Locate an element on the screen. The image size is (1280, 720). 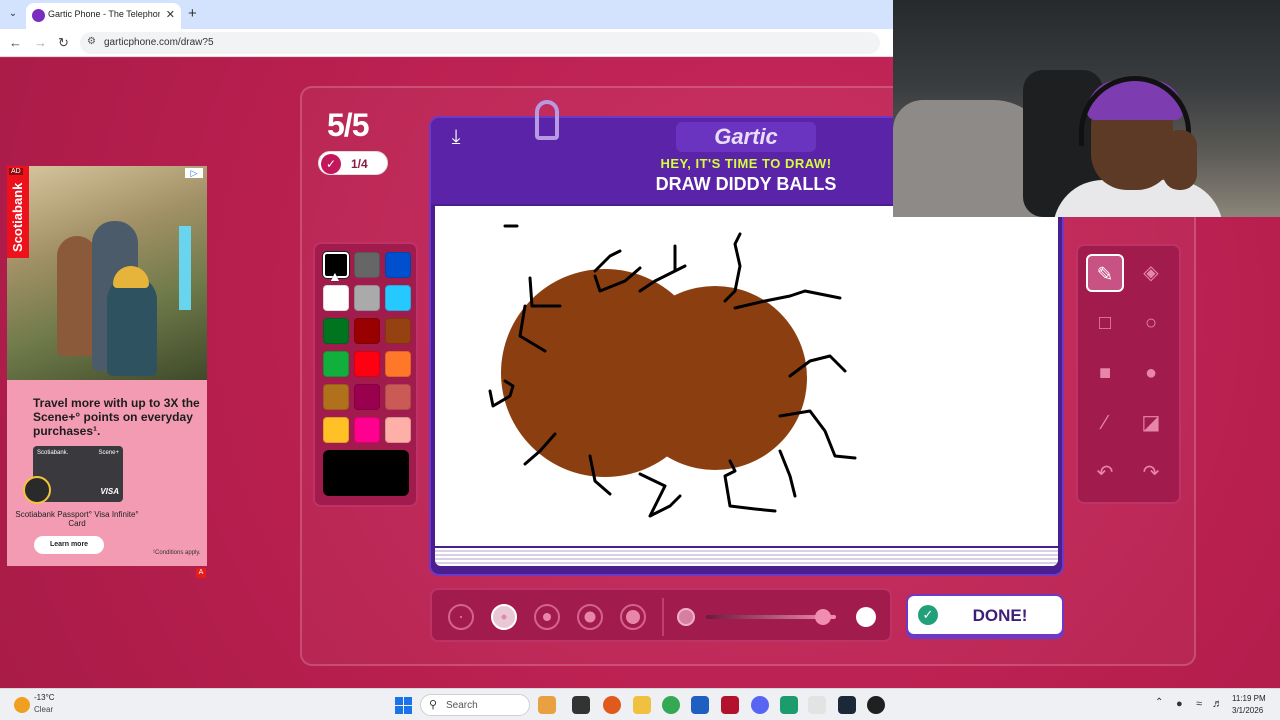
current-color-preview is located at coordinates (366, 473).